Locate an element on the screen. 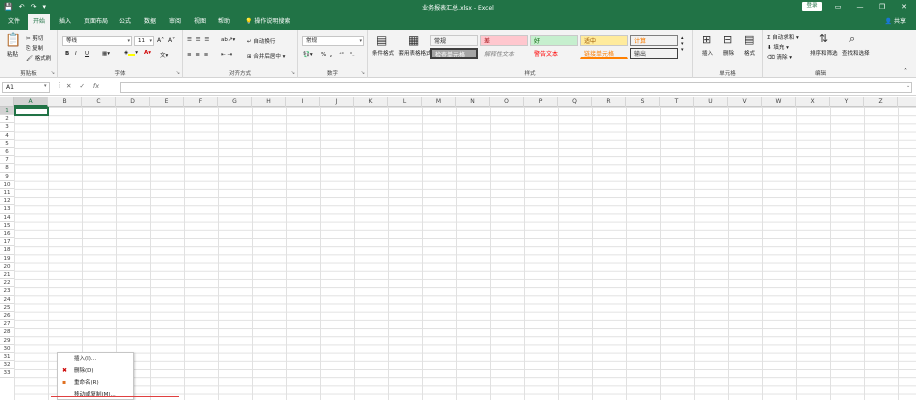  column-header: H is located at coordinates (269, 102).